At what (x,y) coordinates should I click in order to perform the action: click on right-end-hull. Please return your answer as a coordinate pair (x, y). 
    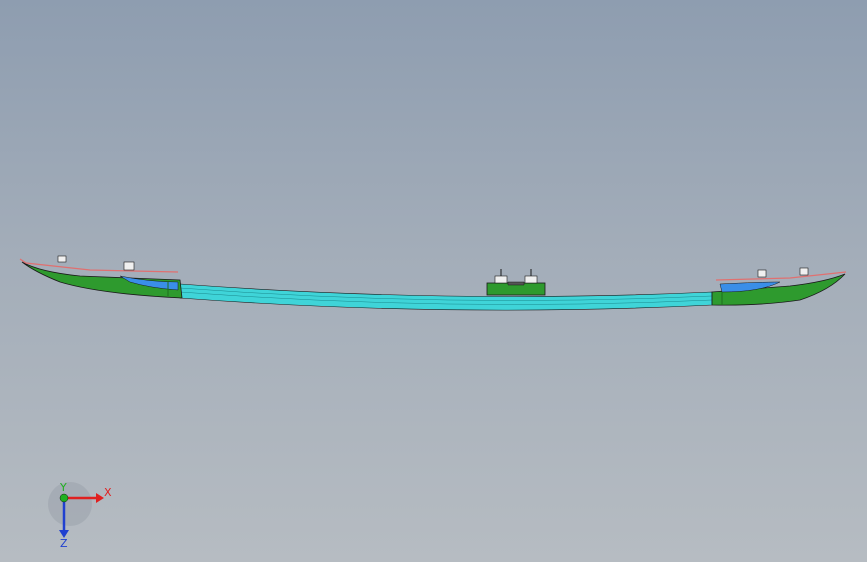
    Looking at the image, I should click on (779, 286).